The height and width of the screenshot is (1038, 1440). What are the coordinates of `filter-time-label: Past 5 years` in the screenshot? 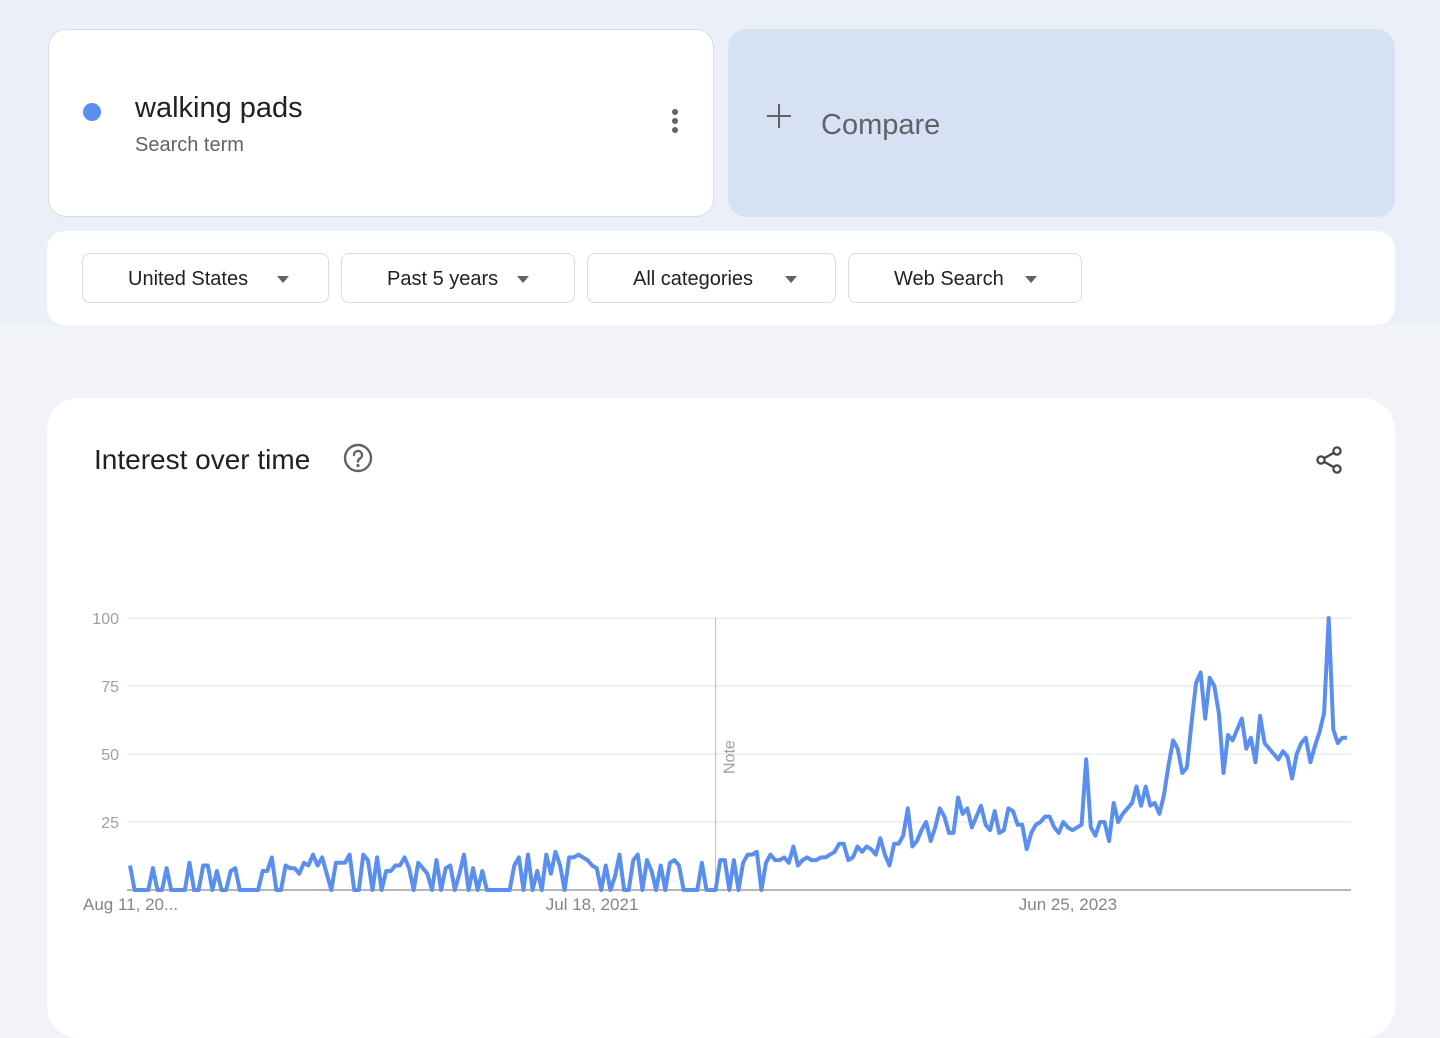 It's located at (443, 279).